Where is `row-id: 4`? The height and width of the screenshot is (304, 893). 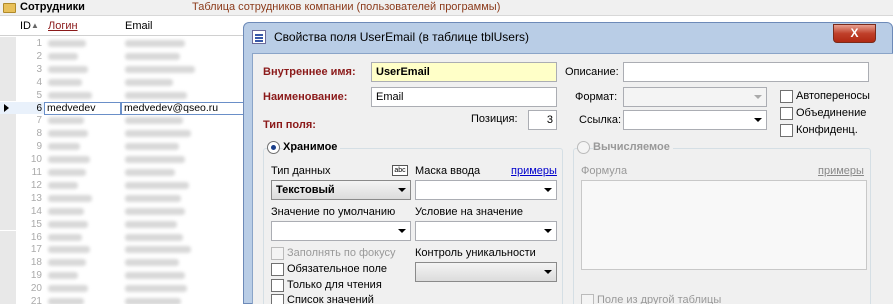
row-id: 4 is located at coordinates (39, 82).